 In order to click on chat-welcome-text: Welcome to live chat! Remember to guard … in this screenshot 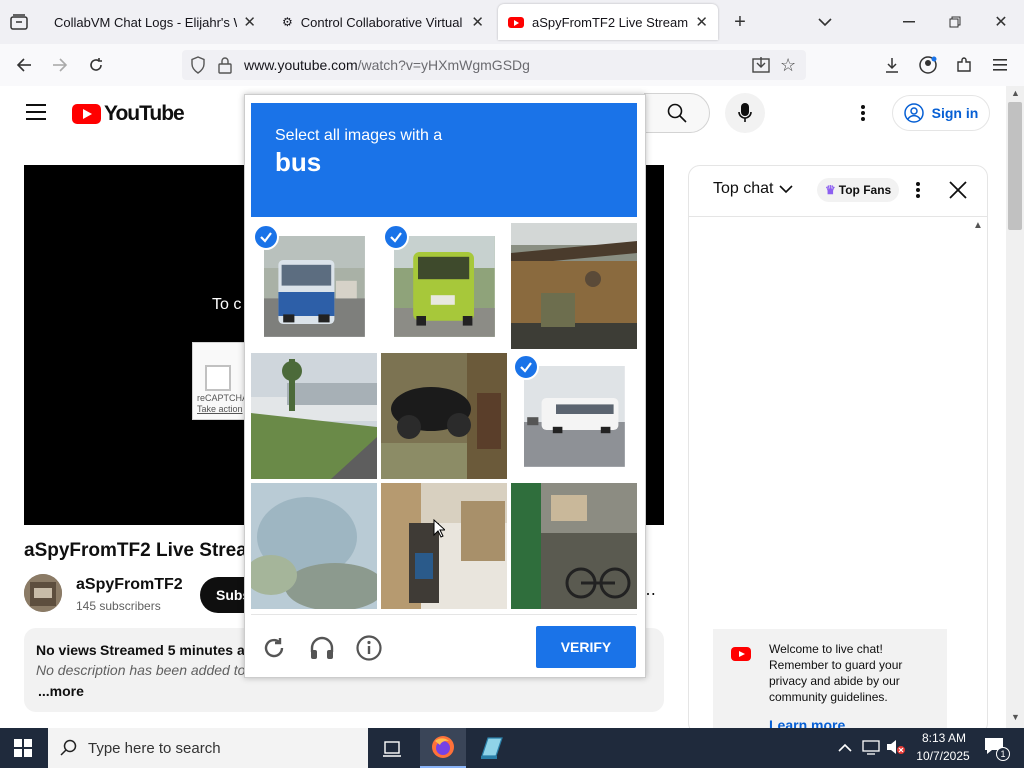, I will do `click(836, 673)`.